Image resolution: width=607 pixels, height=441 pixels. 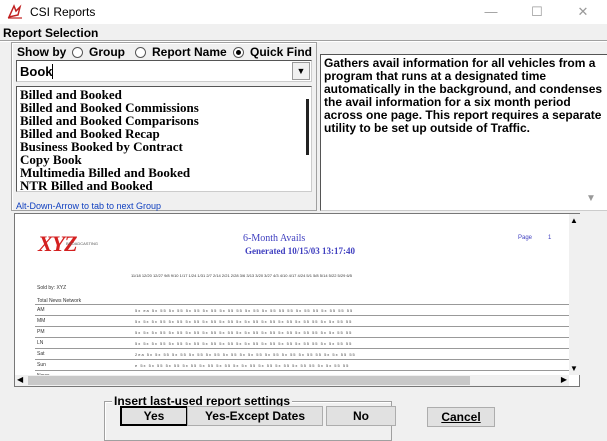 I want to click on scroll-up-icon: ▼, so click(x=591, y=198).